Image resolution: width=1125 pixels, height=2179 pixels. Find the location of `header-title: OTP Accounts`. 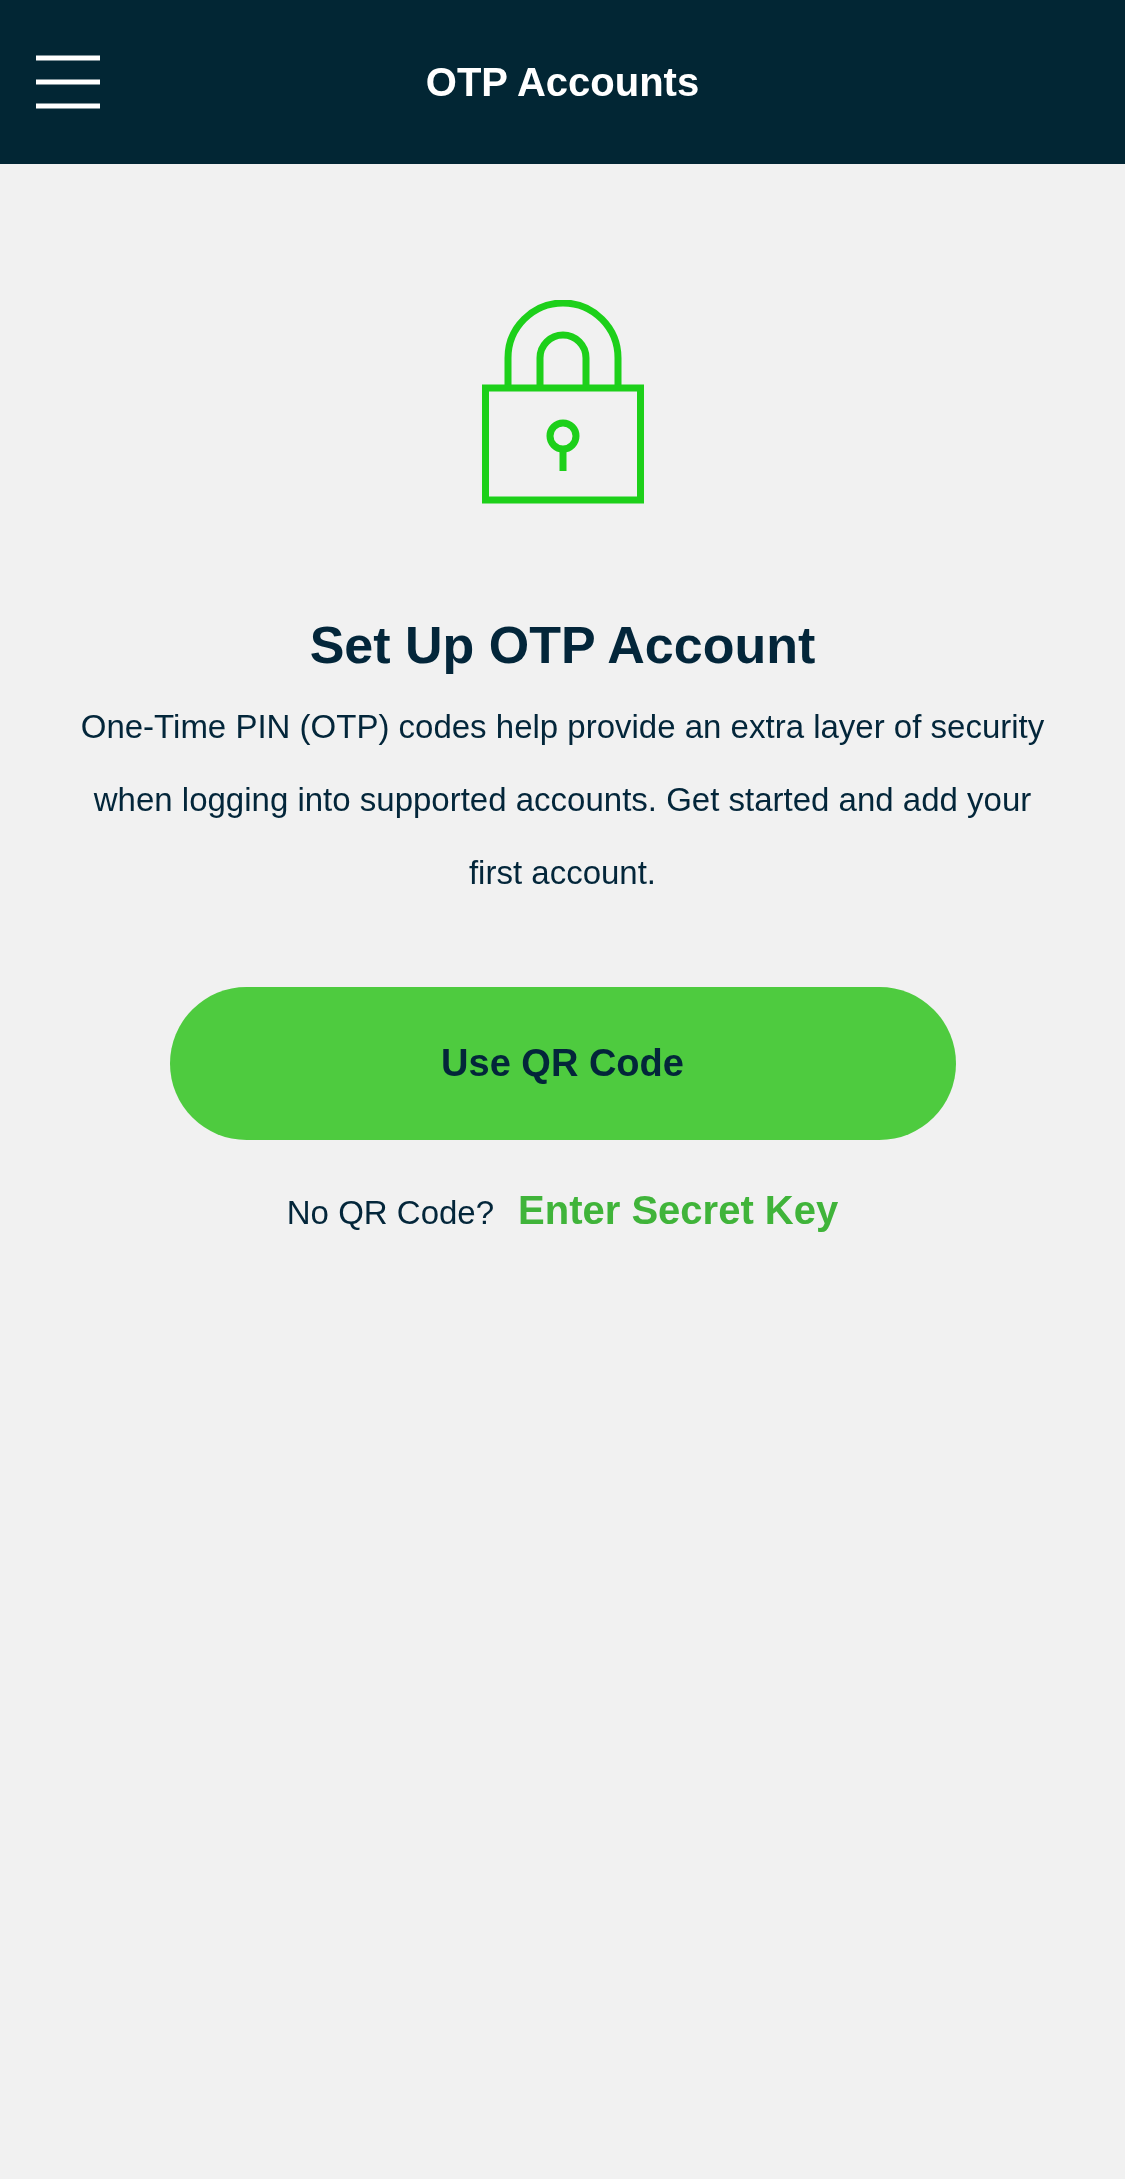

header-title: OTP Accounts is located at coordinates (562, 82).